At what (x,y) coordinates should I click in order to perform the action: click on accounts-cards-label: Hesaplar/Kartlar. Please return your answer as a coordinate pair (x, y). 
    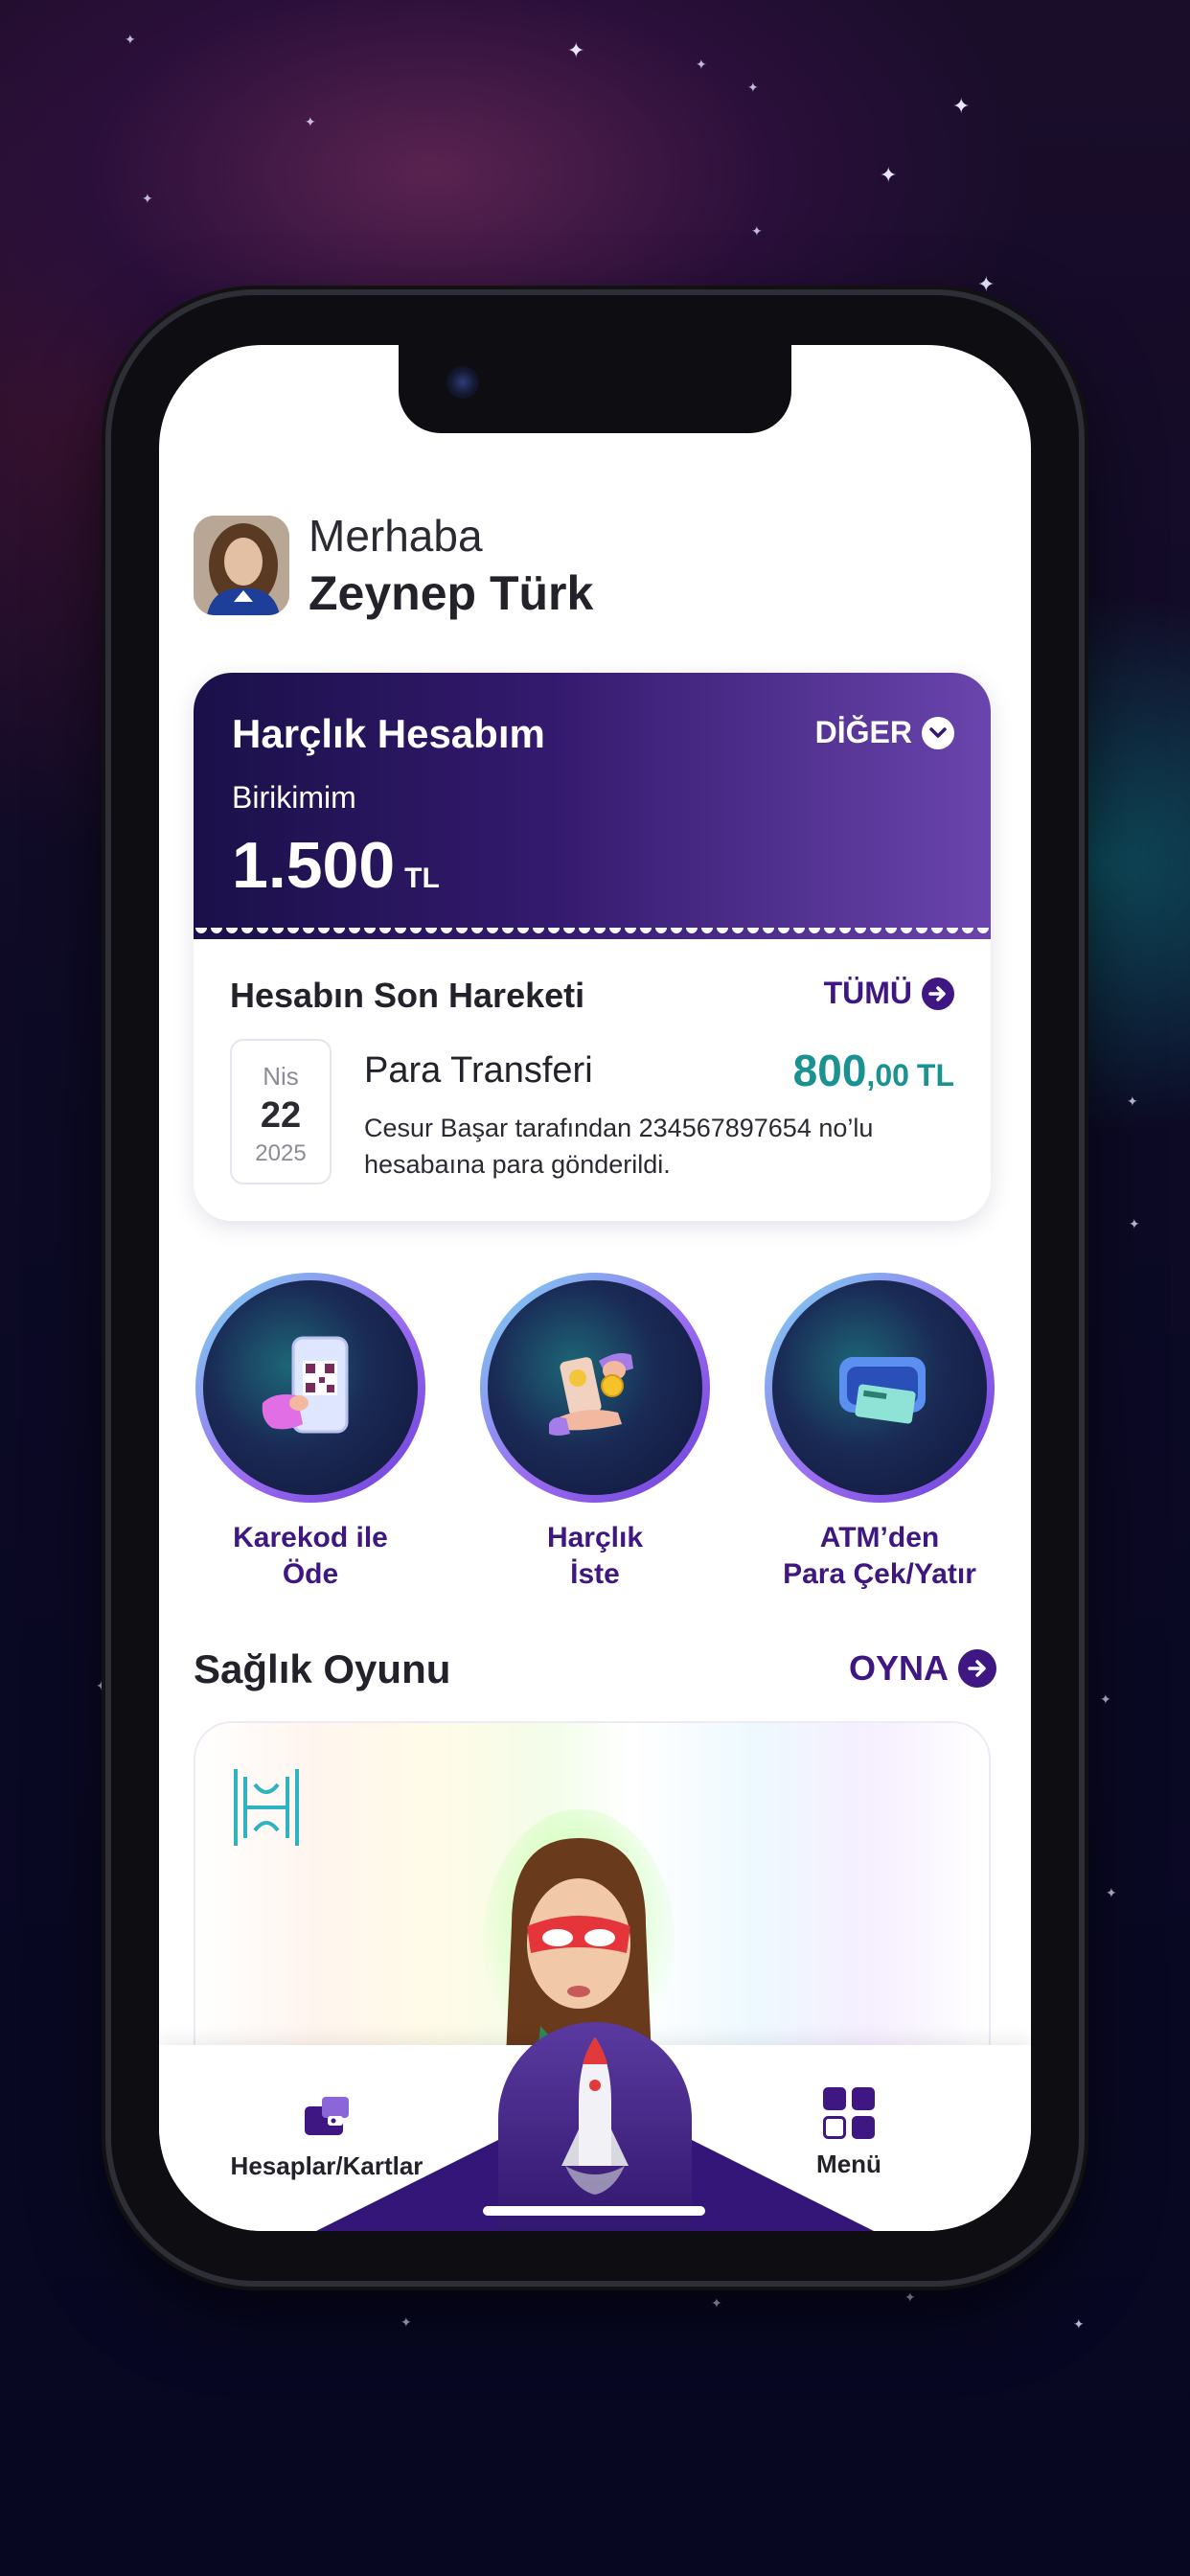
    Looking at the image, I should click on (326, 2165).